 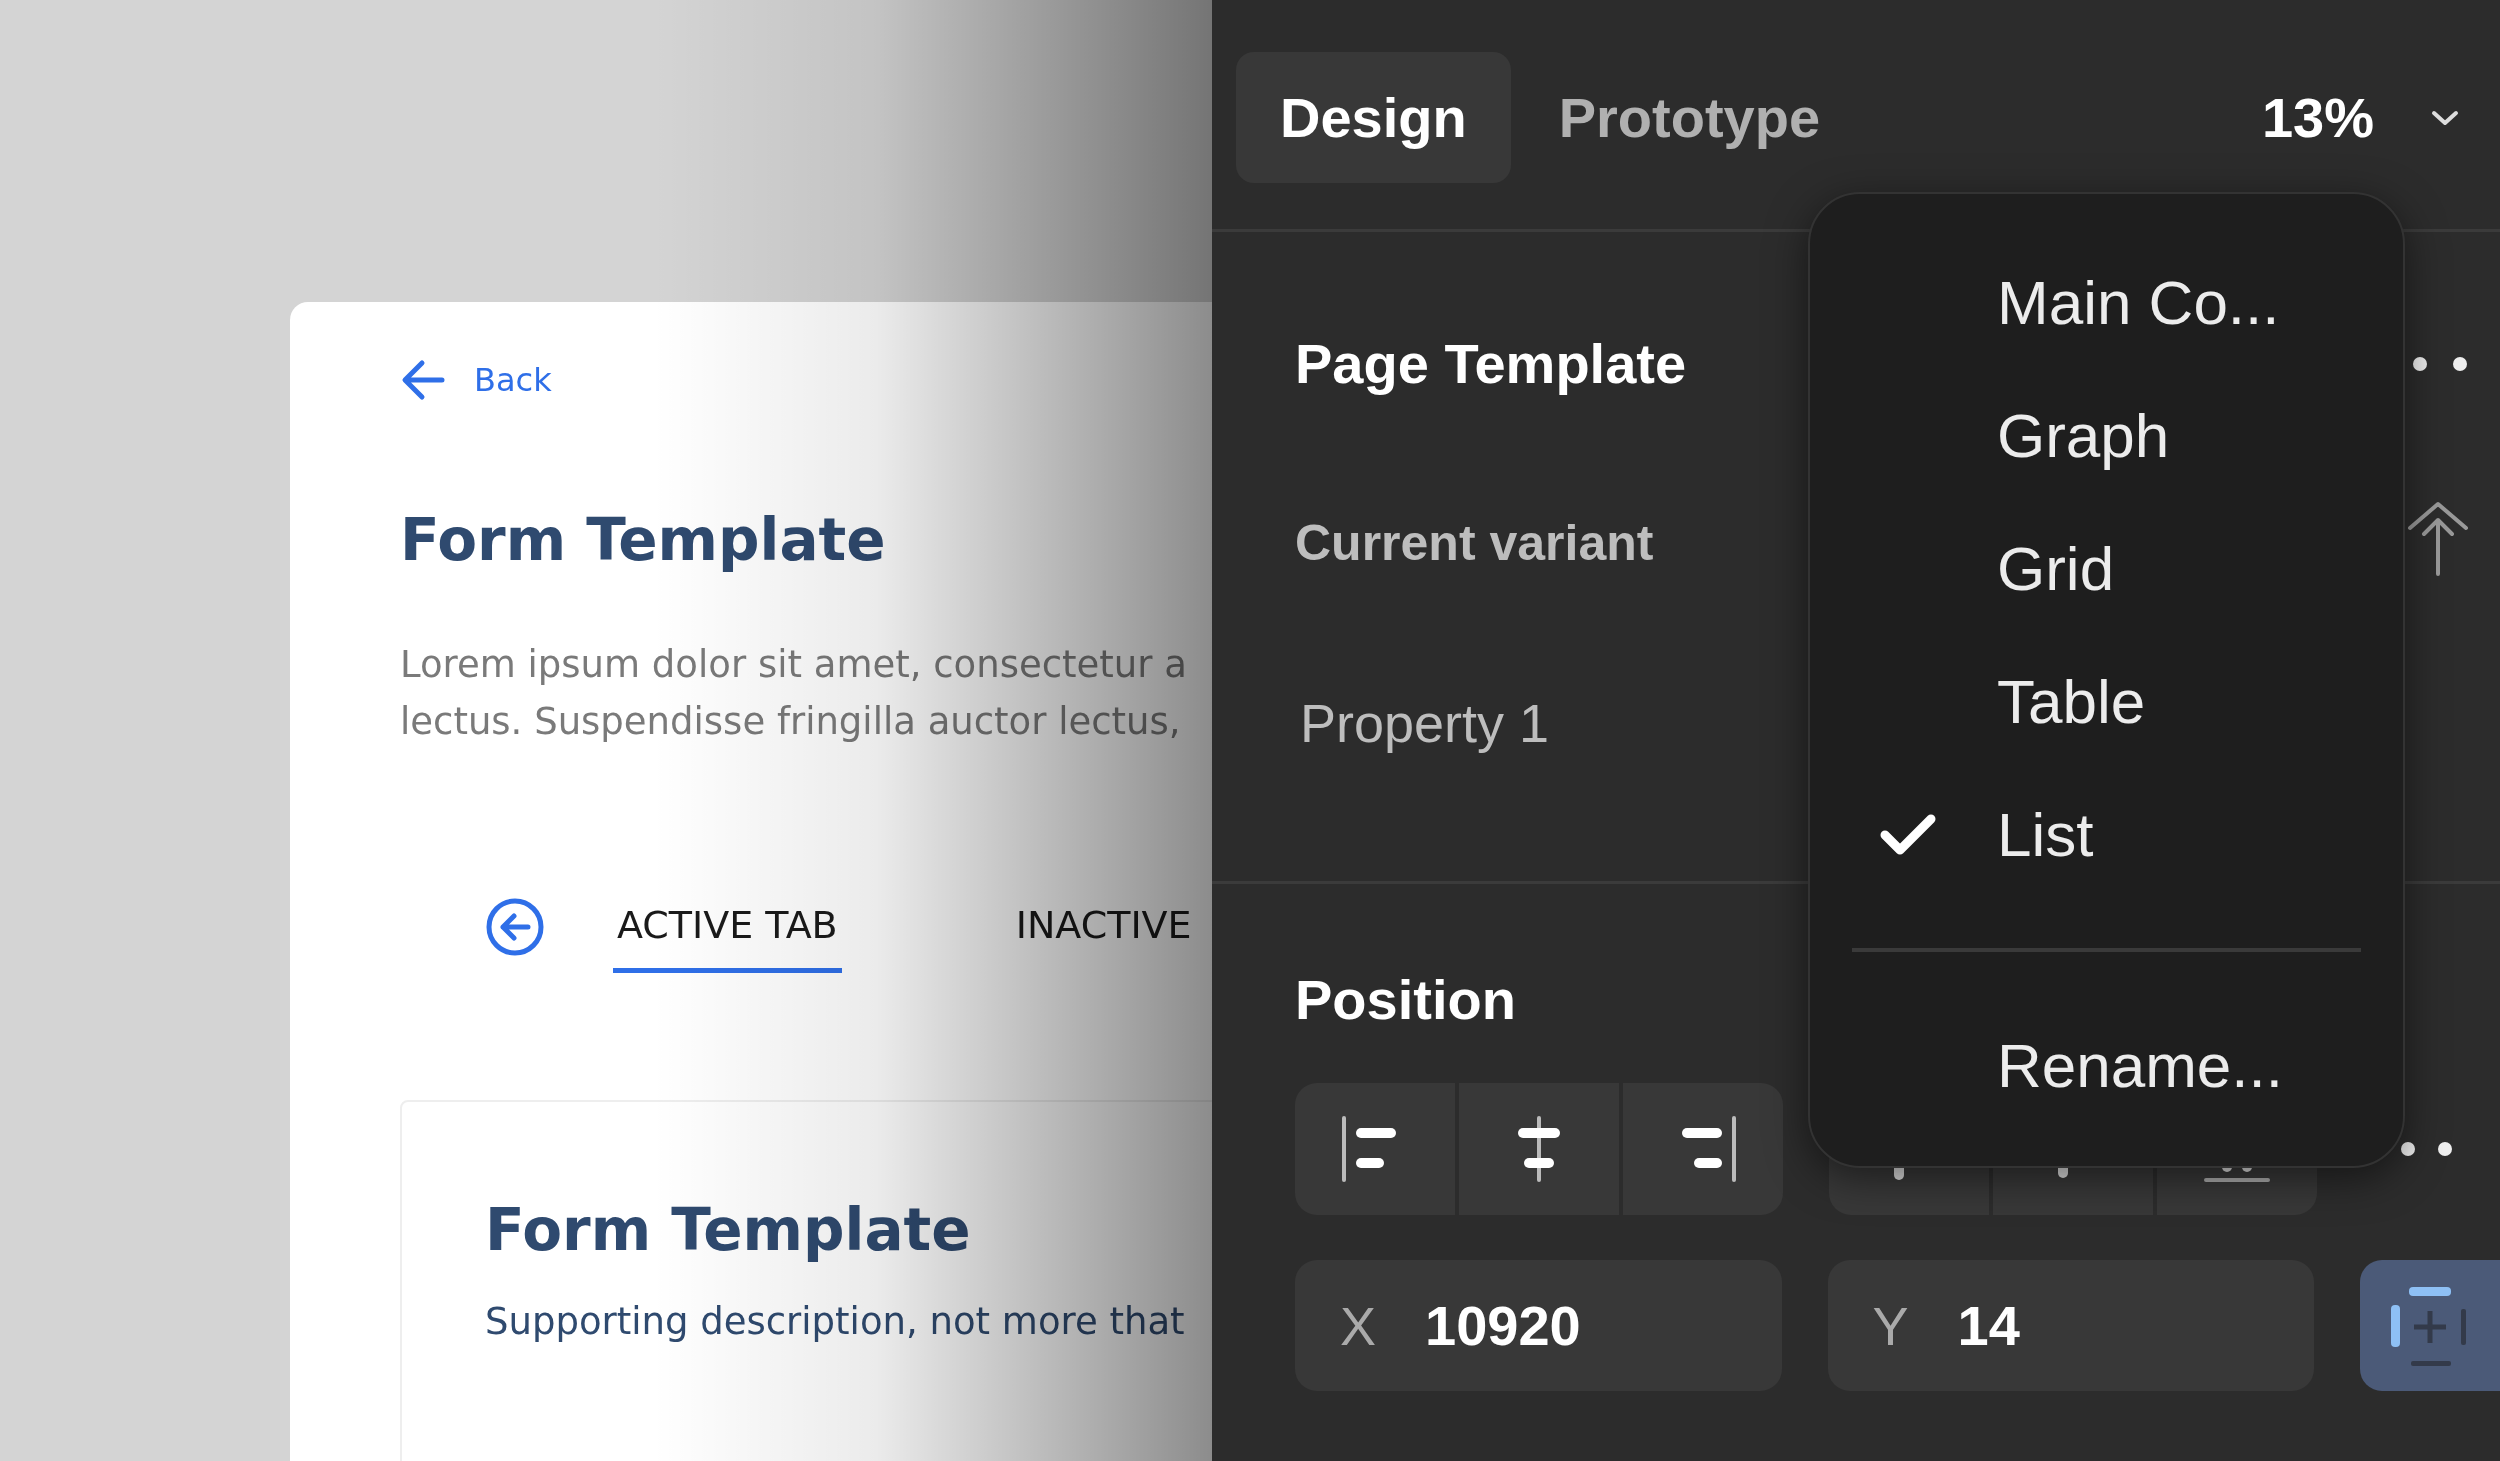 I want to click on tab: INACTIVE, so click(x=1103, y=926).